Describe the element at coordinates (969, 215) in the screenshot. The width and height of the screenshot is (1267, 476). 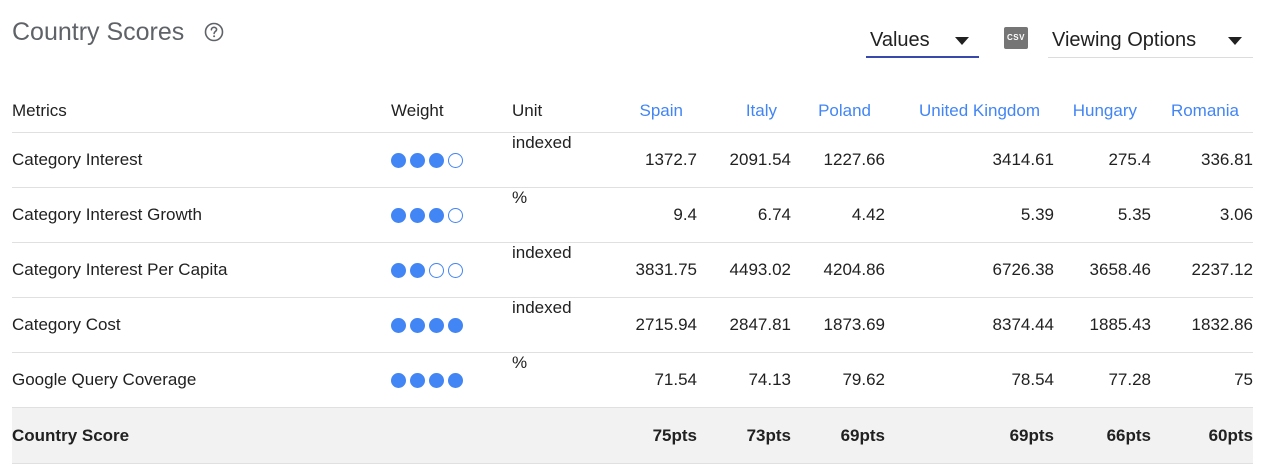
I see `value-cell: 5.39` at that location.